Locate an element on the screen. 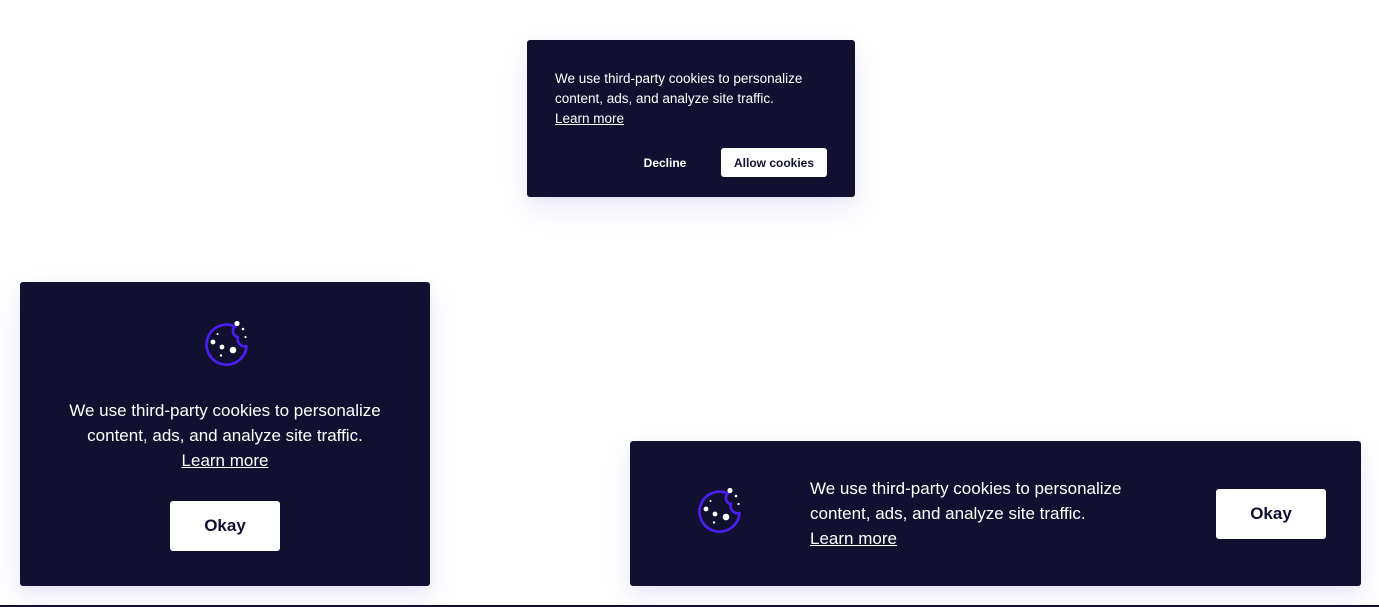 The image size is (1379, 607). cookie-actions: Decline Allow cookies is located at coordinates (677, 162).